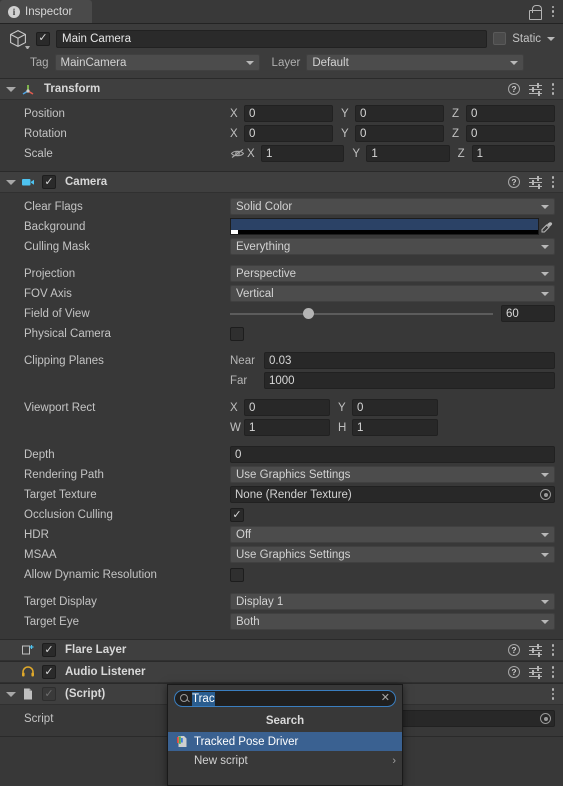 The height and width of the screenshot is (786, 563). What do you see at coordinates (510, 133) in the screenshot?
I see `rotation-z-field: 0` at bounding box center [510, 133].